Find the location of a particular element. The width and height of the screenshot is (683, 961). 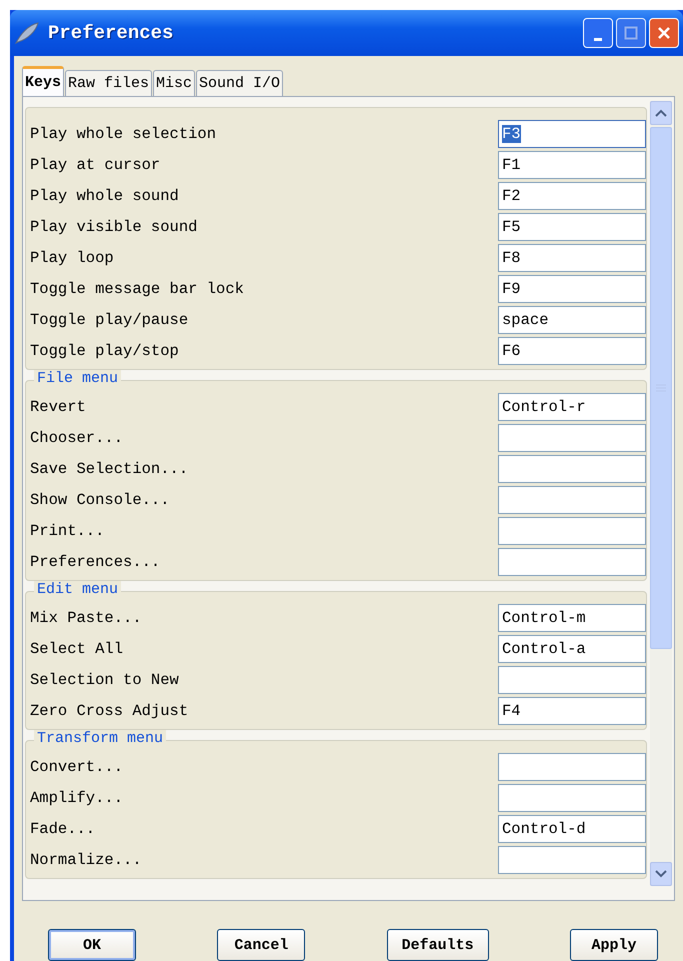

dialog-button: Cancel is located at coordinates (261, 945).